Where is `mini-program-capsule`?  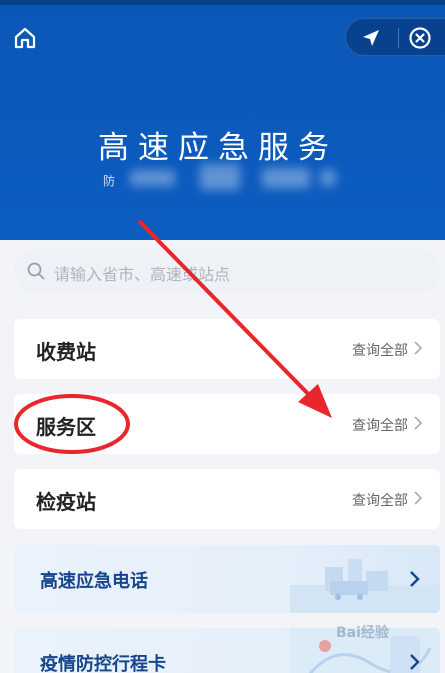
mini-program-capsule is located at coordinates (395, 37).